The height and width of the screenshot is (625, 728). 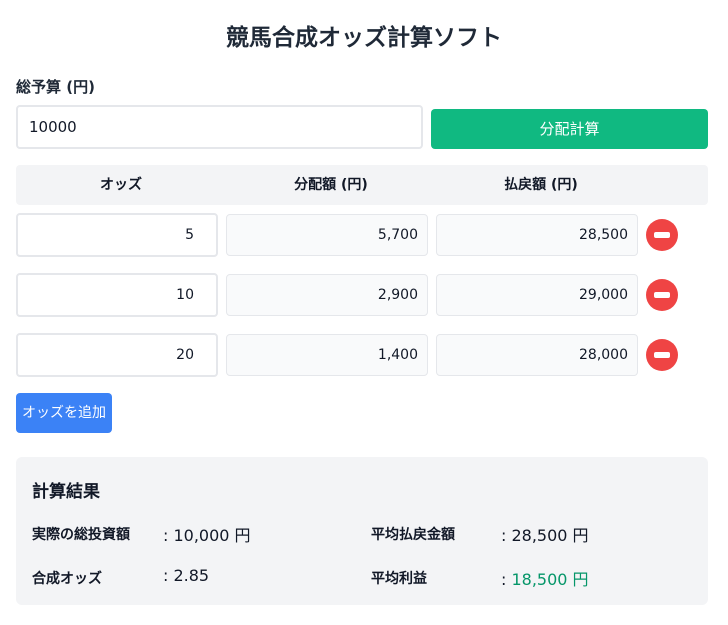 I want to click on budget-label: 総予算 (円), so click(x=55, y=87).